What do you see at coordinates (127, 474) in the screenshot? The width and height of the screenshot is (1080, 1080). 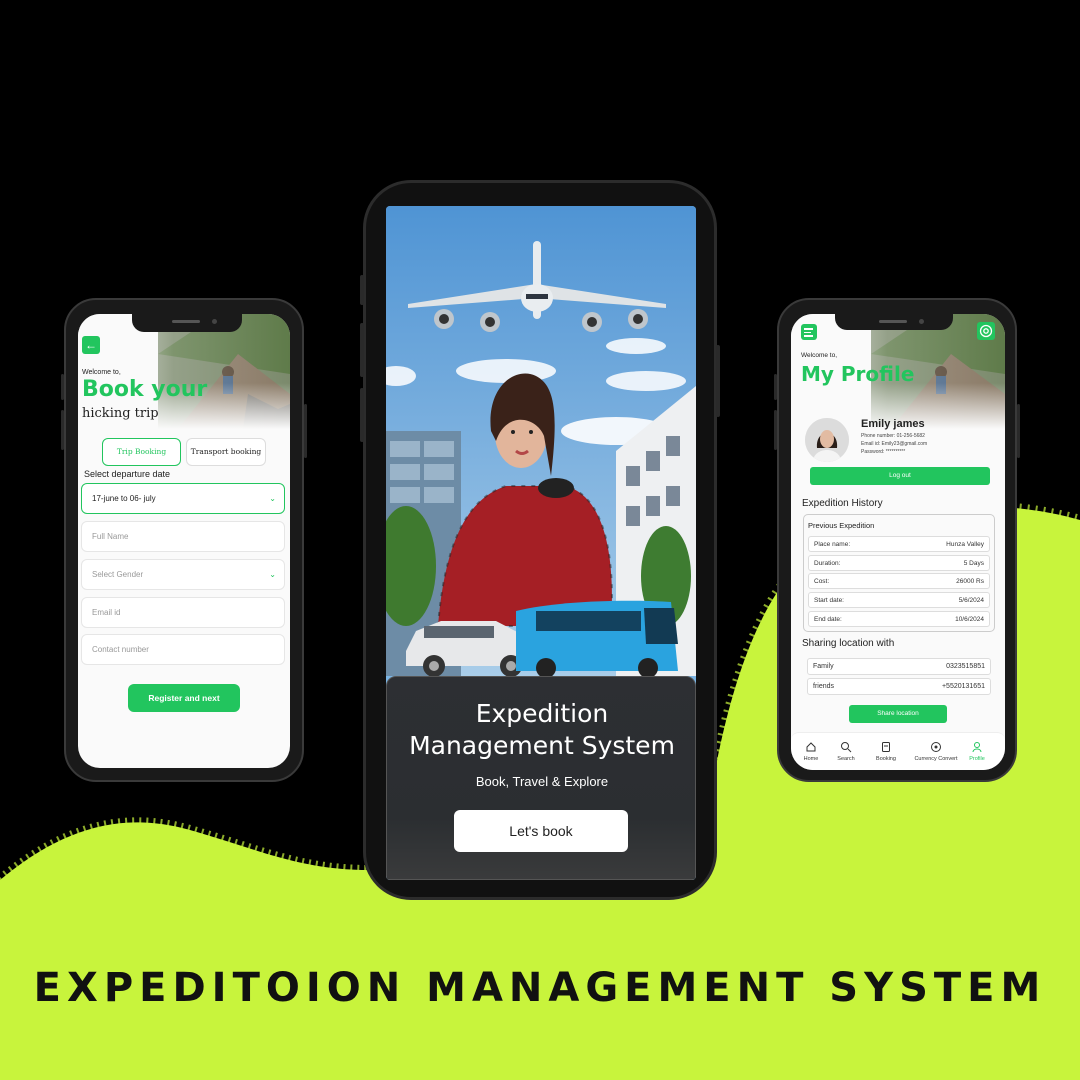 I see `departure-label: Select departure date` at bounding box center [127, 474].